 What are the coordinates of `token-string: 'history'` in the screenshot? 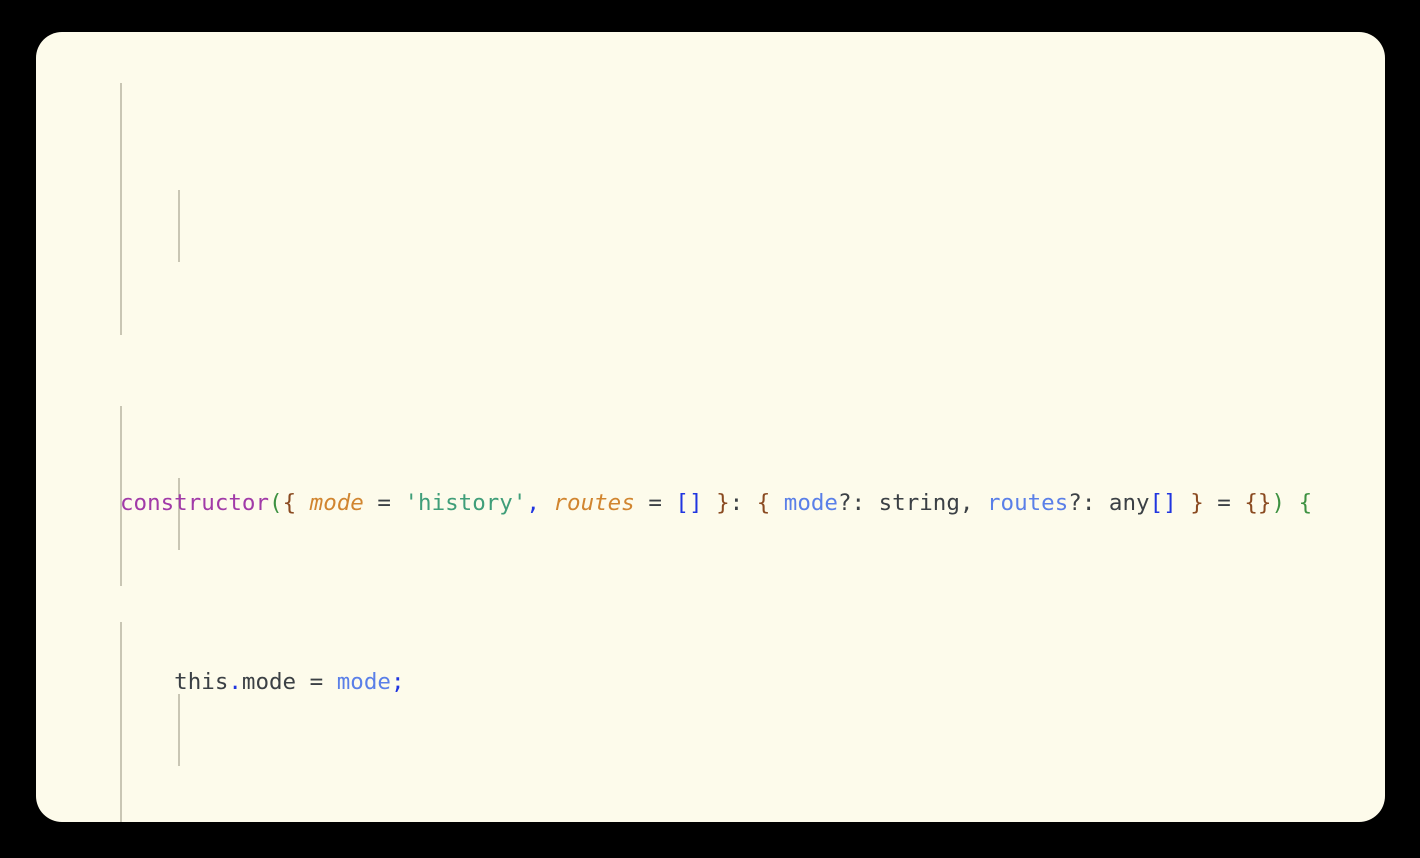 It's located at (465, 502).